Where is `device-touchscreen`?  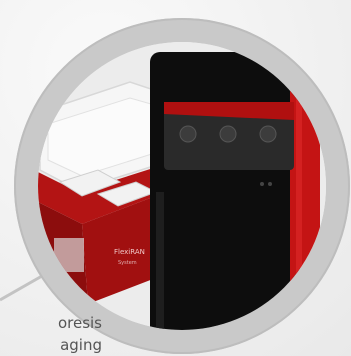
device-touchscreen is located at coordinates (229, 136).